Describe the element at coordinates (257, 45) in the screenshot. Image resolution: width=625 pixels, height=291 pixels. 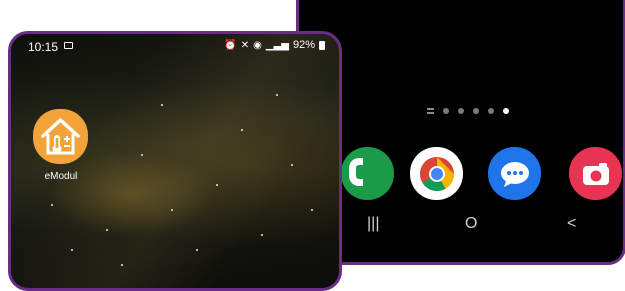
I see `wifi-icon: ◉` at that location.